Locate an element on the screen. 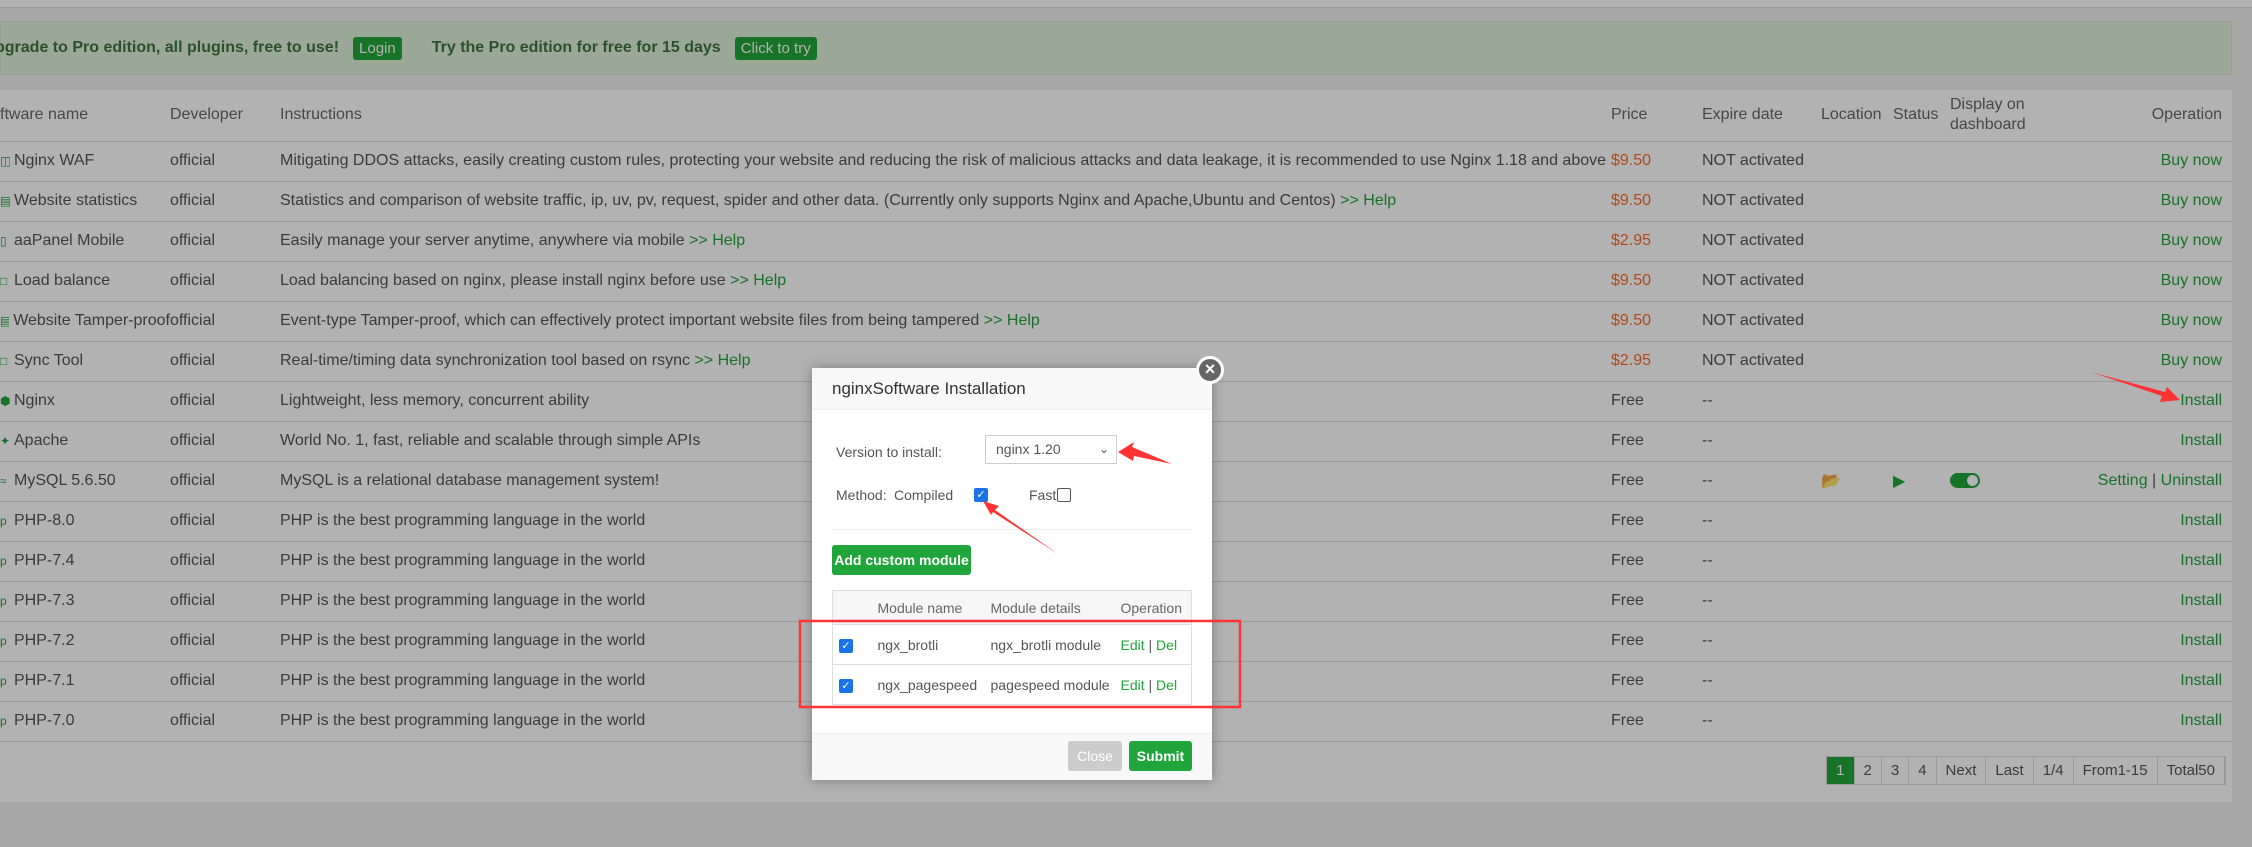 The image size is (2252, 847). module-details: ngx_brotli module is located at coordinates (1055, 644).